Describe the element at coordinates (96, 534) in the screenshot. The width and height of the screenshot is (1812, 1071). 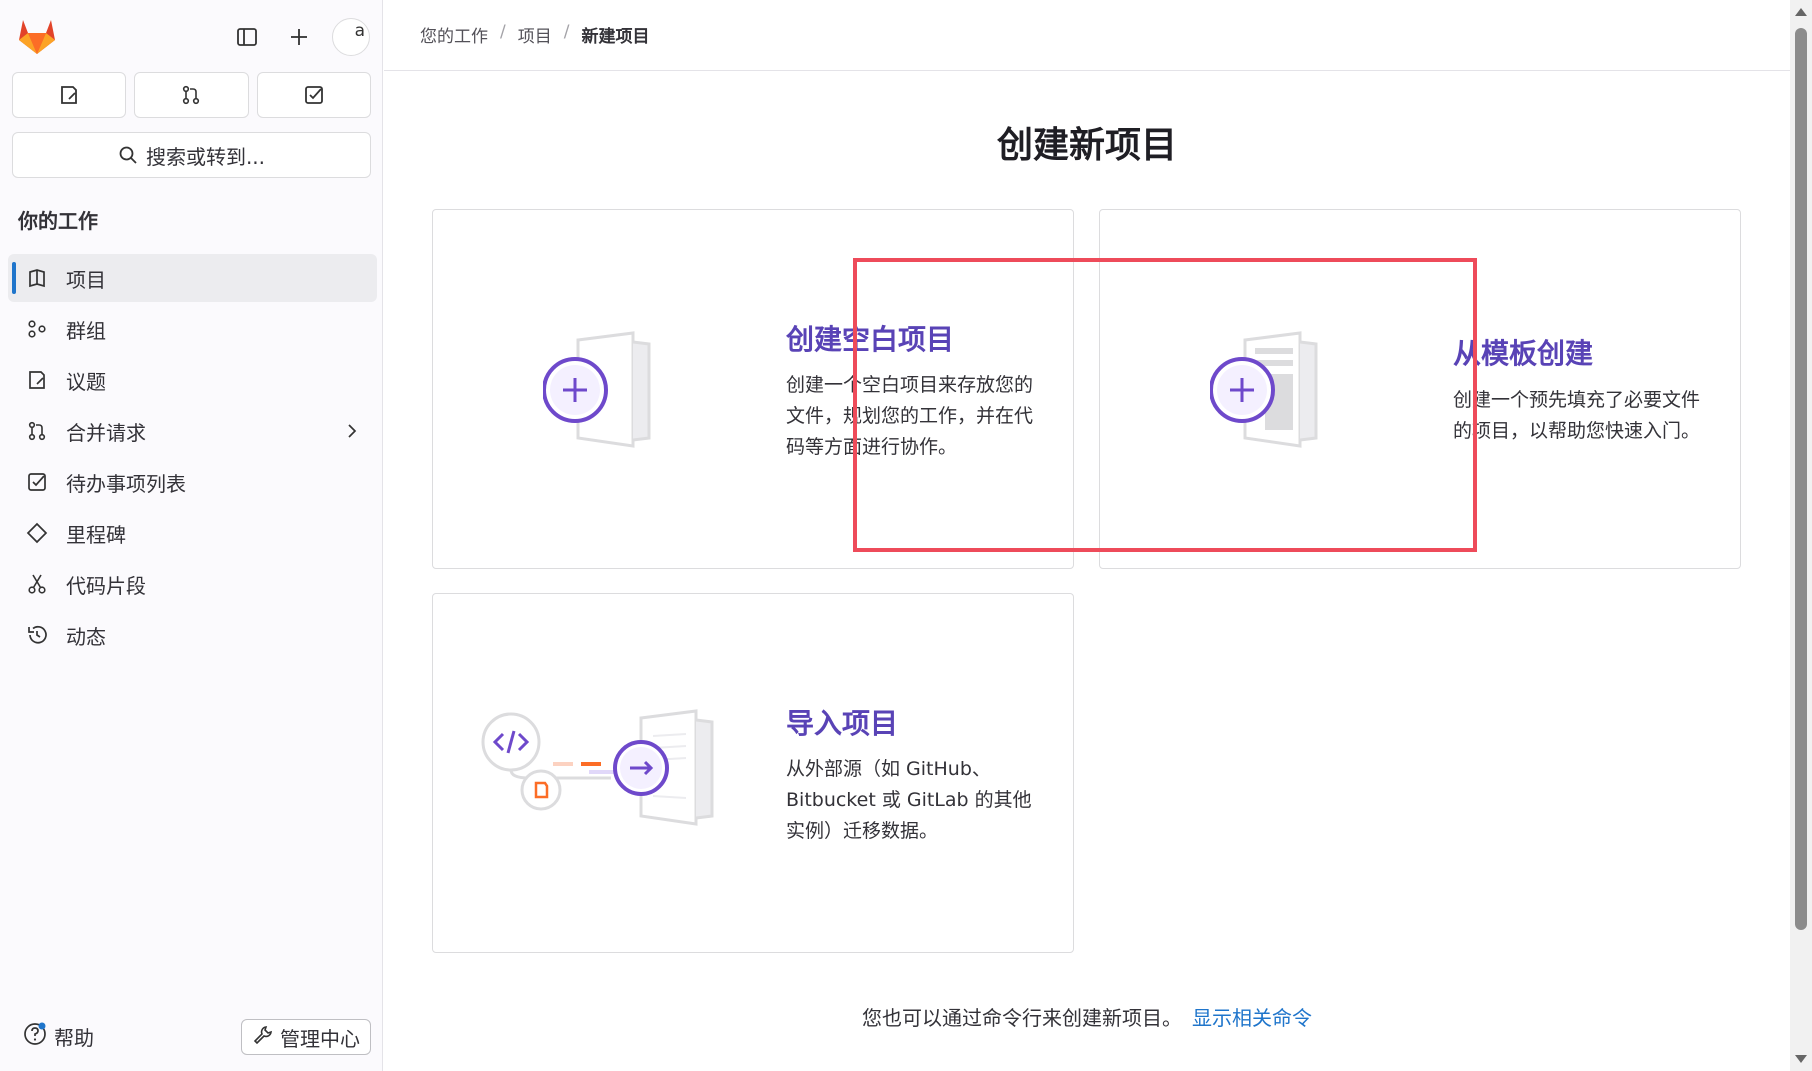
I see `sidebar-item-label: 里程碑` at that location.